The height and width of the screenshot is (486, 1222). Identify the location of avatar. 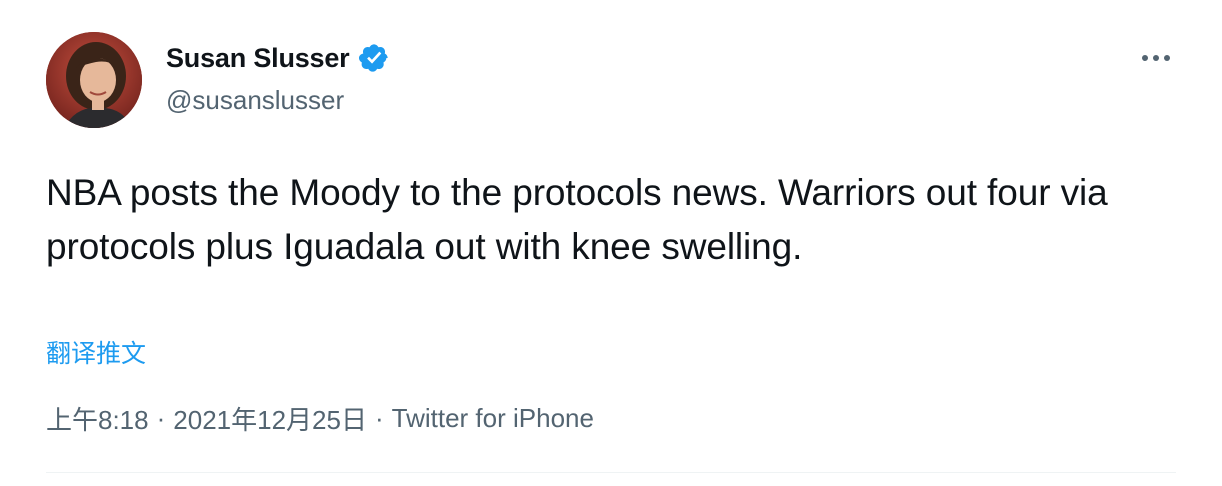
(94, 80).